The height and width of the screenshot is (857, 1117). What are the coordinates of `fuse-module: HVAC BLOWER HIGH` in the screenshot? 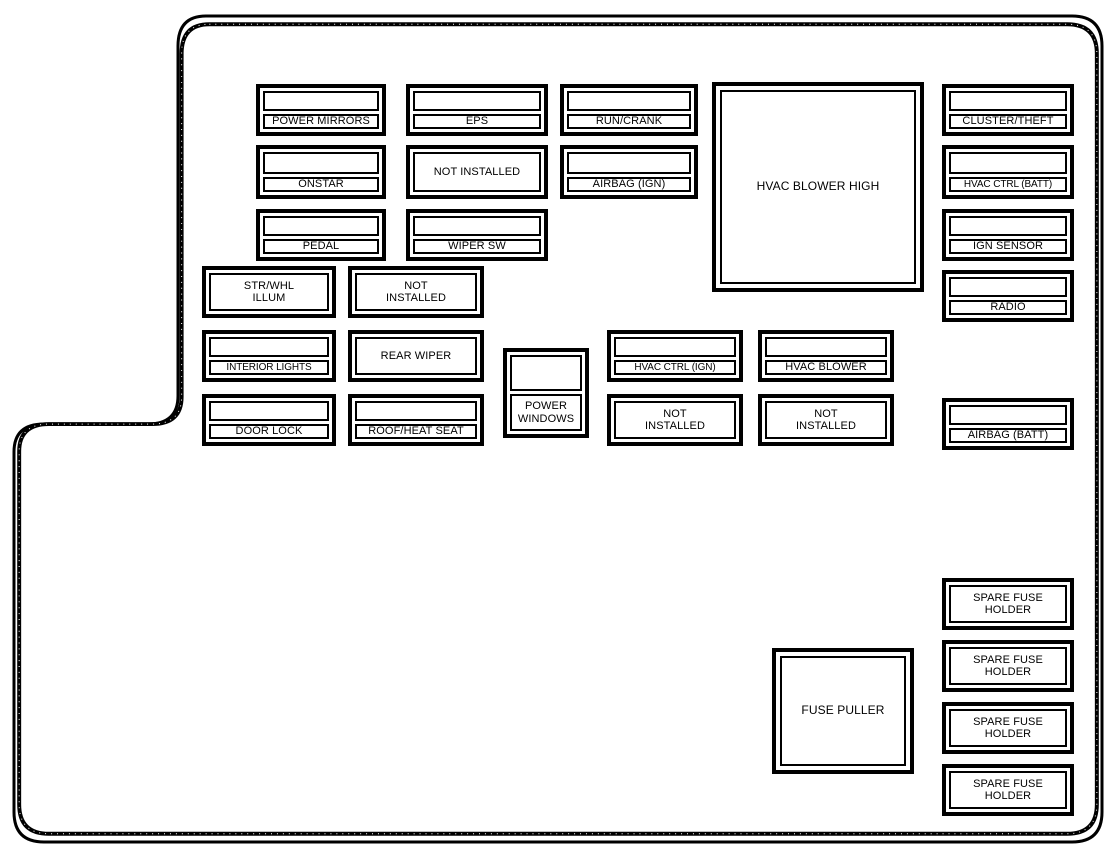 It's located at (818, 187).